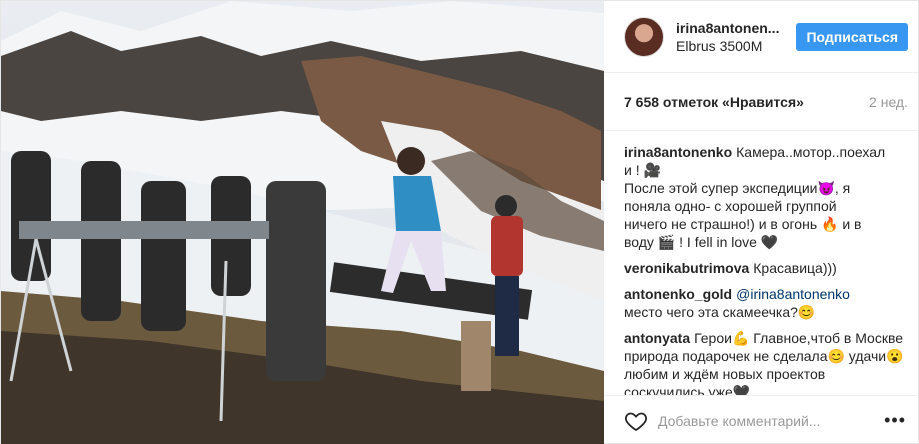 This screenshot has width=919, height=444. I want to click on caption-line: После этой супер экспедиции😈, я, so click(737, 188).